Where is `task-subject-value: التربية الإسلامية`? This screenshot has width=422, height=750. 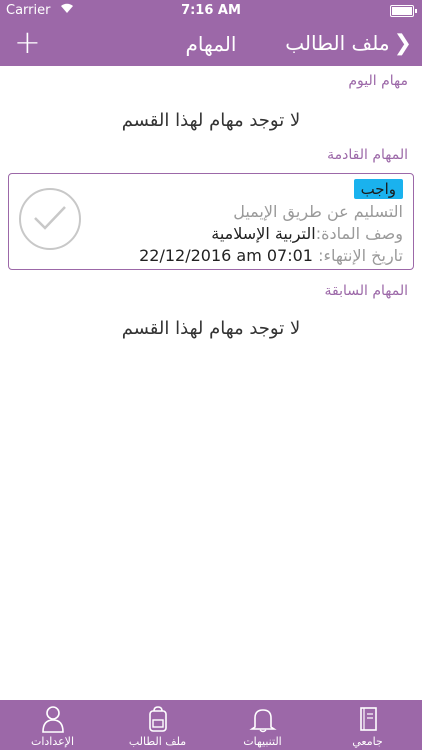
task-subject-value: التربية الإسلامية is located at coordinates (263, 233).